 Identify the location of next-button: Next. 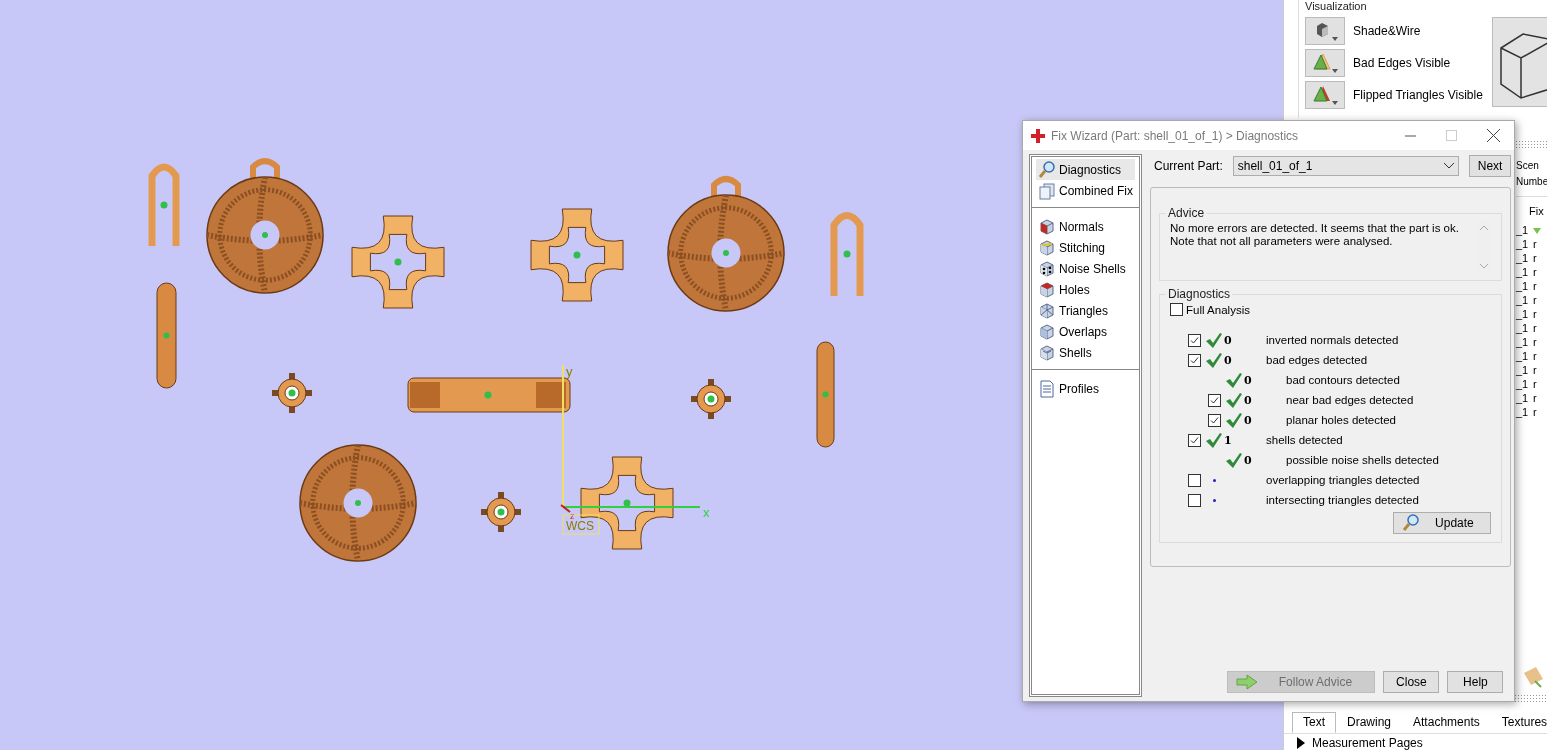
(1490, 166).